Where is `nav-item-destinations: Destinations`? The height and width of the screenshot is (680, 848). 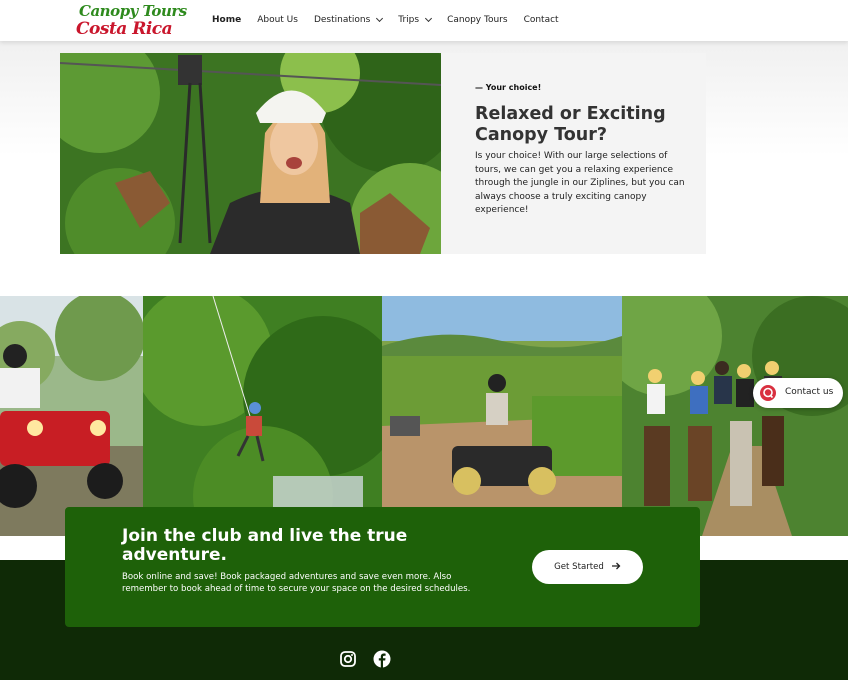
nav-item-destinations: Destinations is located at coordinates (348, 20).